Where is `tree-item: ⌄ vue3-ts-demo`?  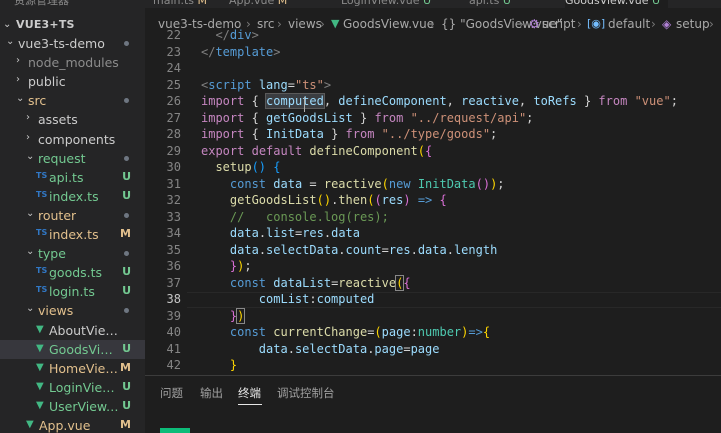
tree-item: ⌄ vue3-ts-demo is located at coordinates (72, 43).